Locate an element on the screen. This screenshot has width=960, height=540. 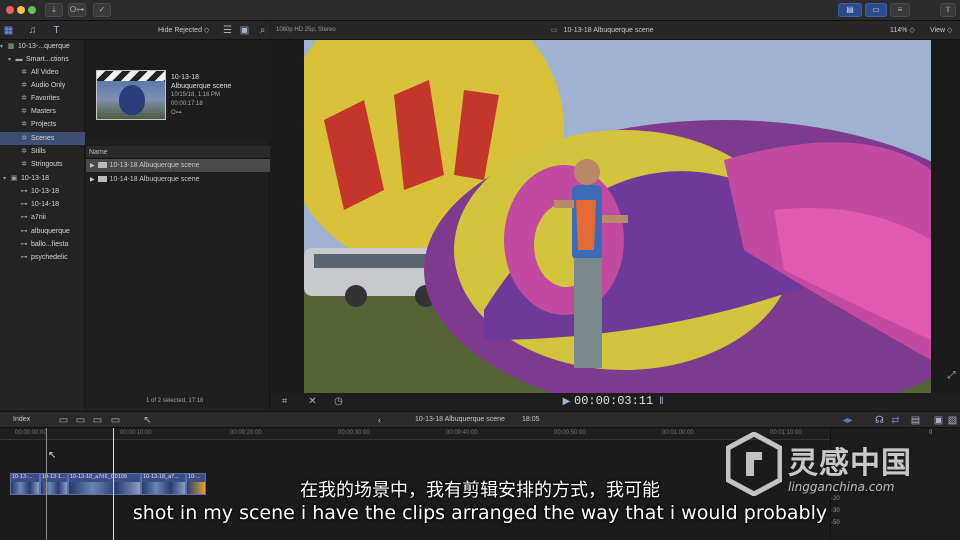
keywords-button: O⊶ is located at coordinates (77, 10).